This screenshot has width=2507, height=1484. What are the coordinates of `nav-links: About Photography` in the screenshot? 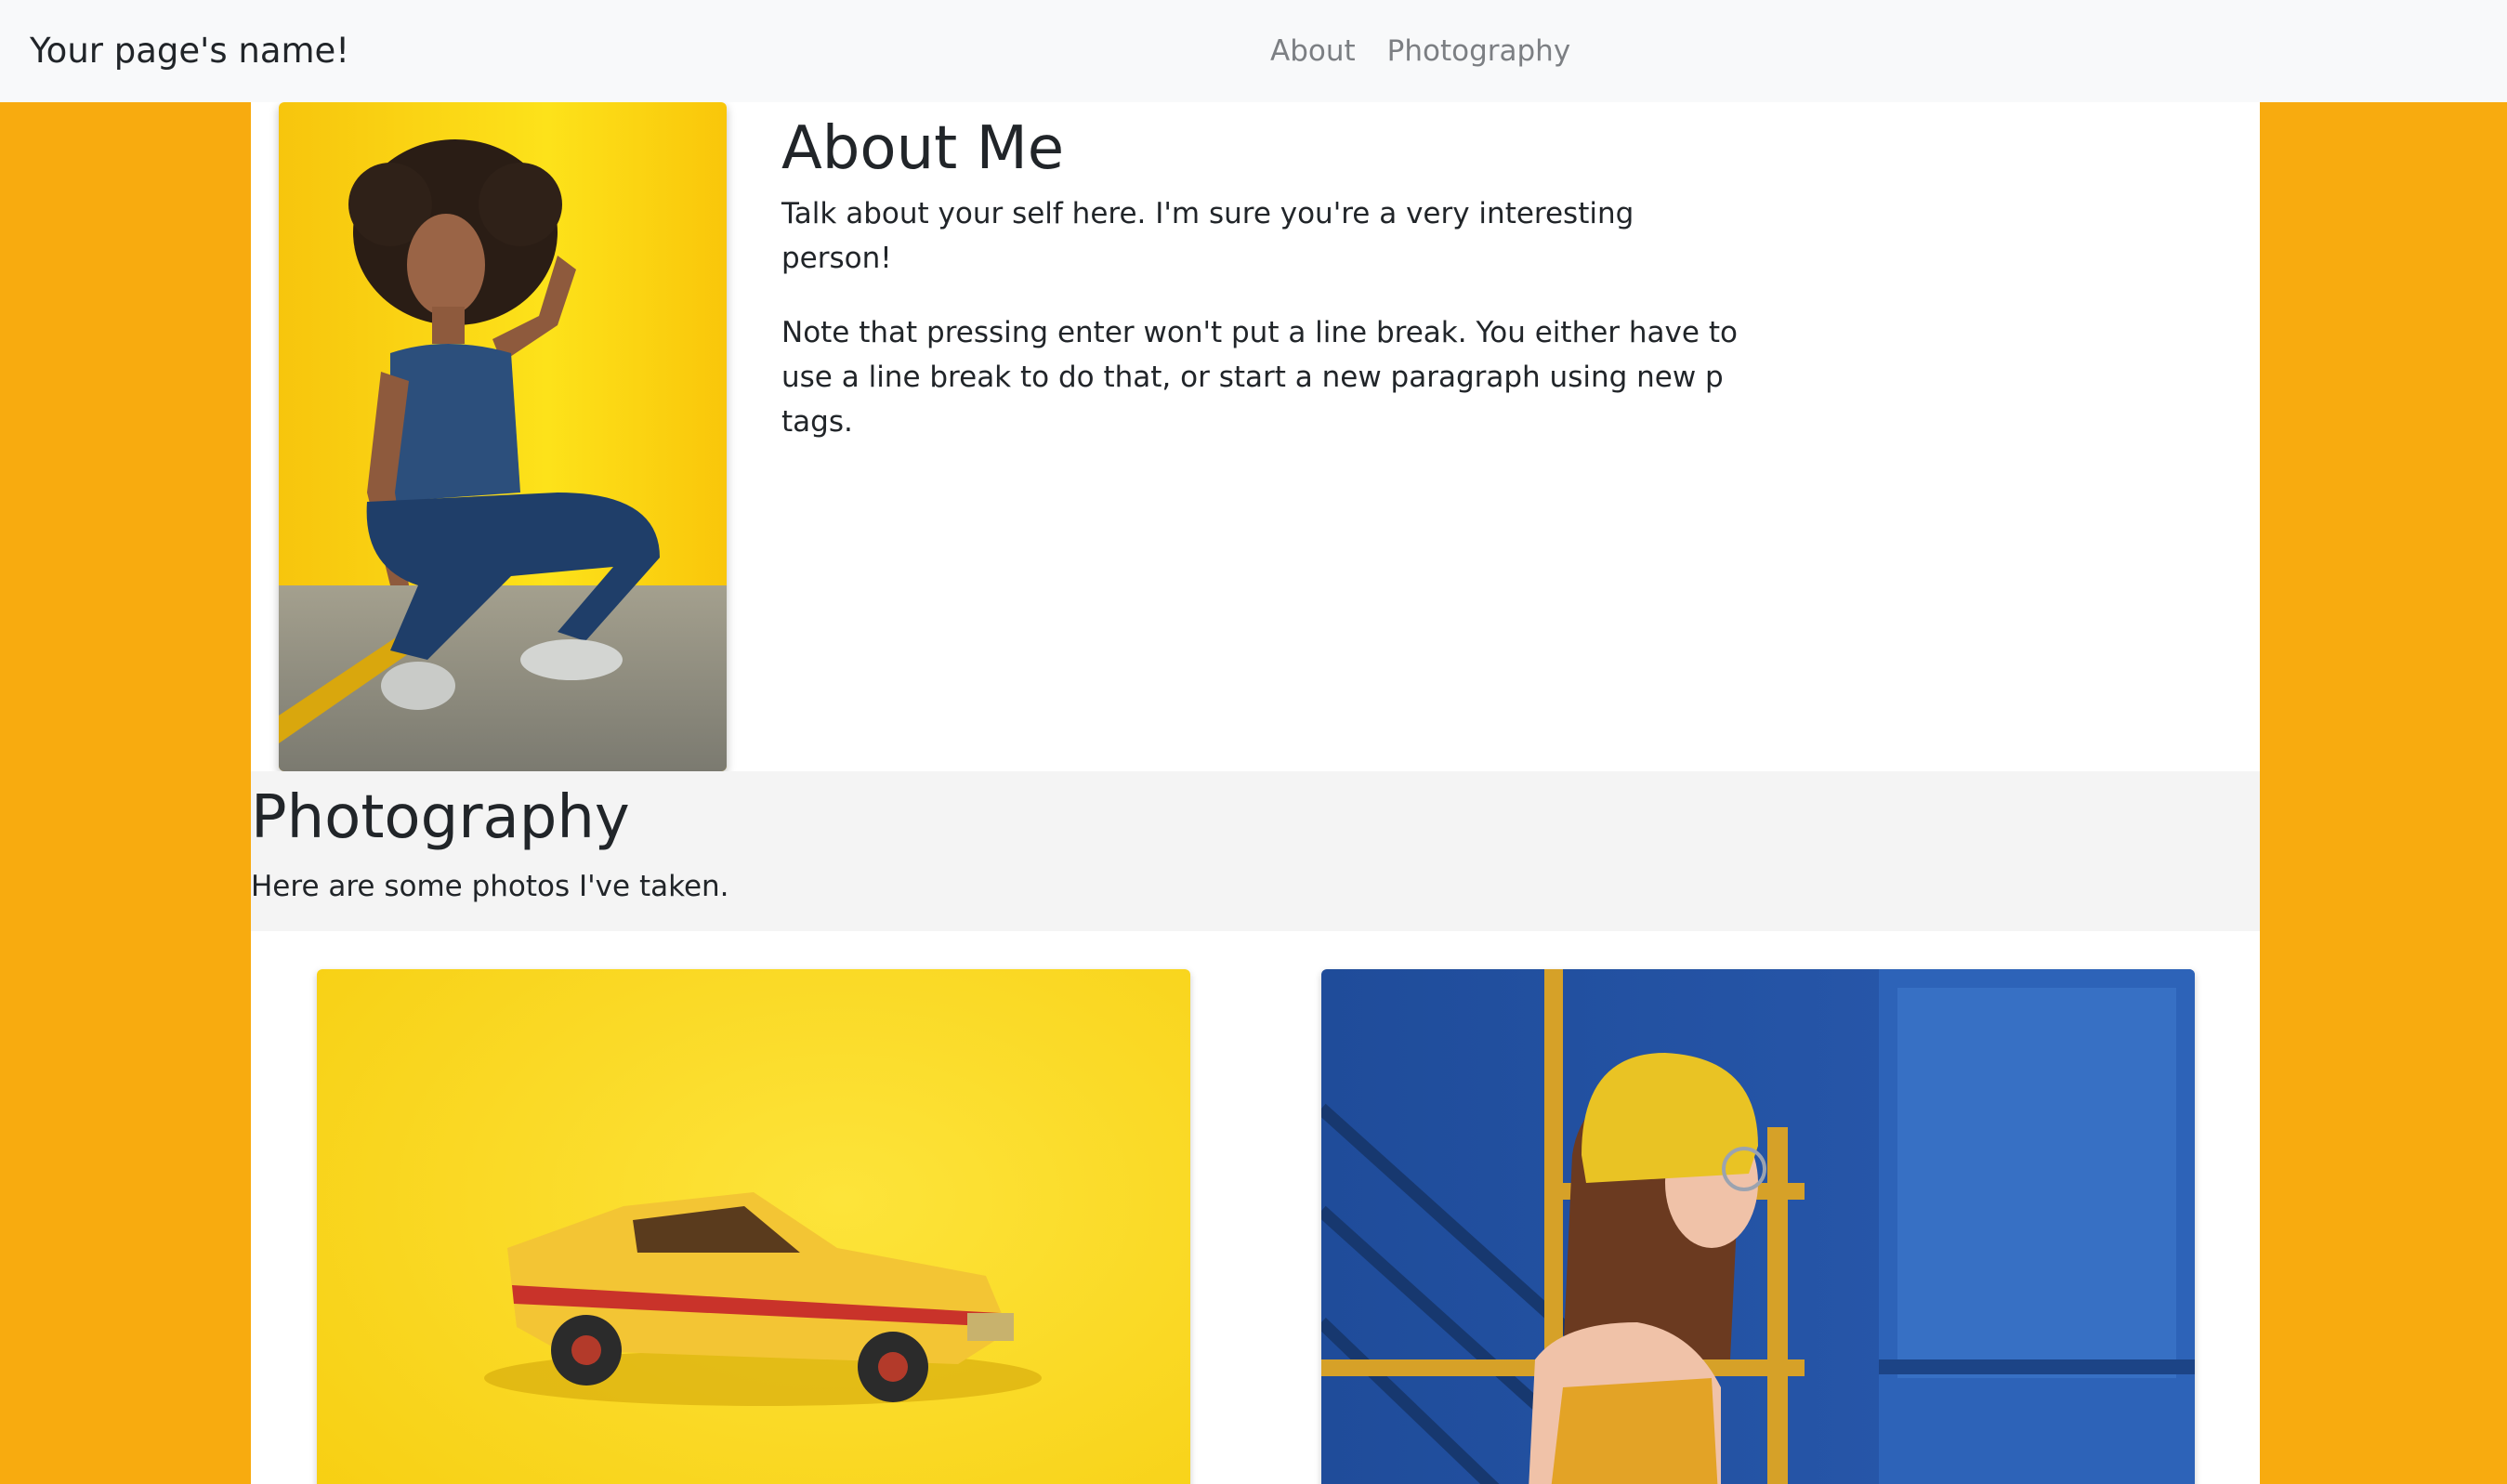 It's located at (1420, 51).